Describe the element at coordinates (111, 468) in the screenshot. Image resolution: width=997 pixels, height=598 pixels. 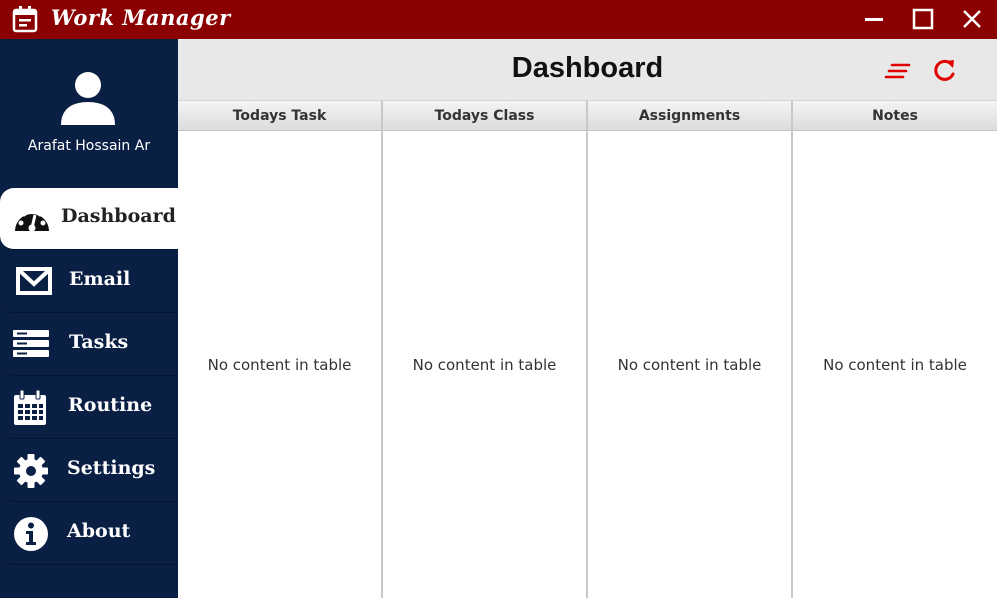
I see `sidebar-item-label: Settings` at that location.